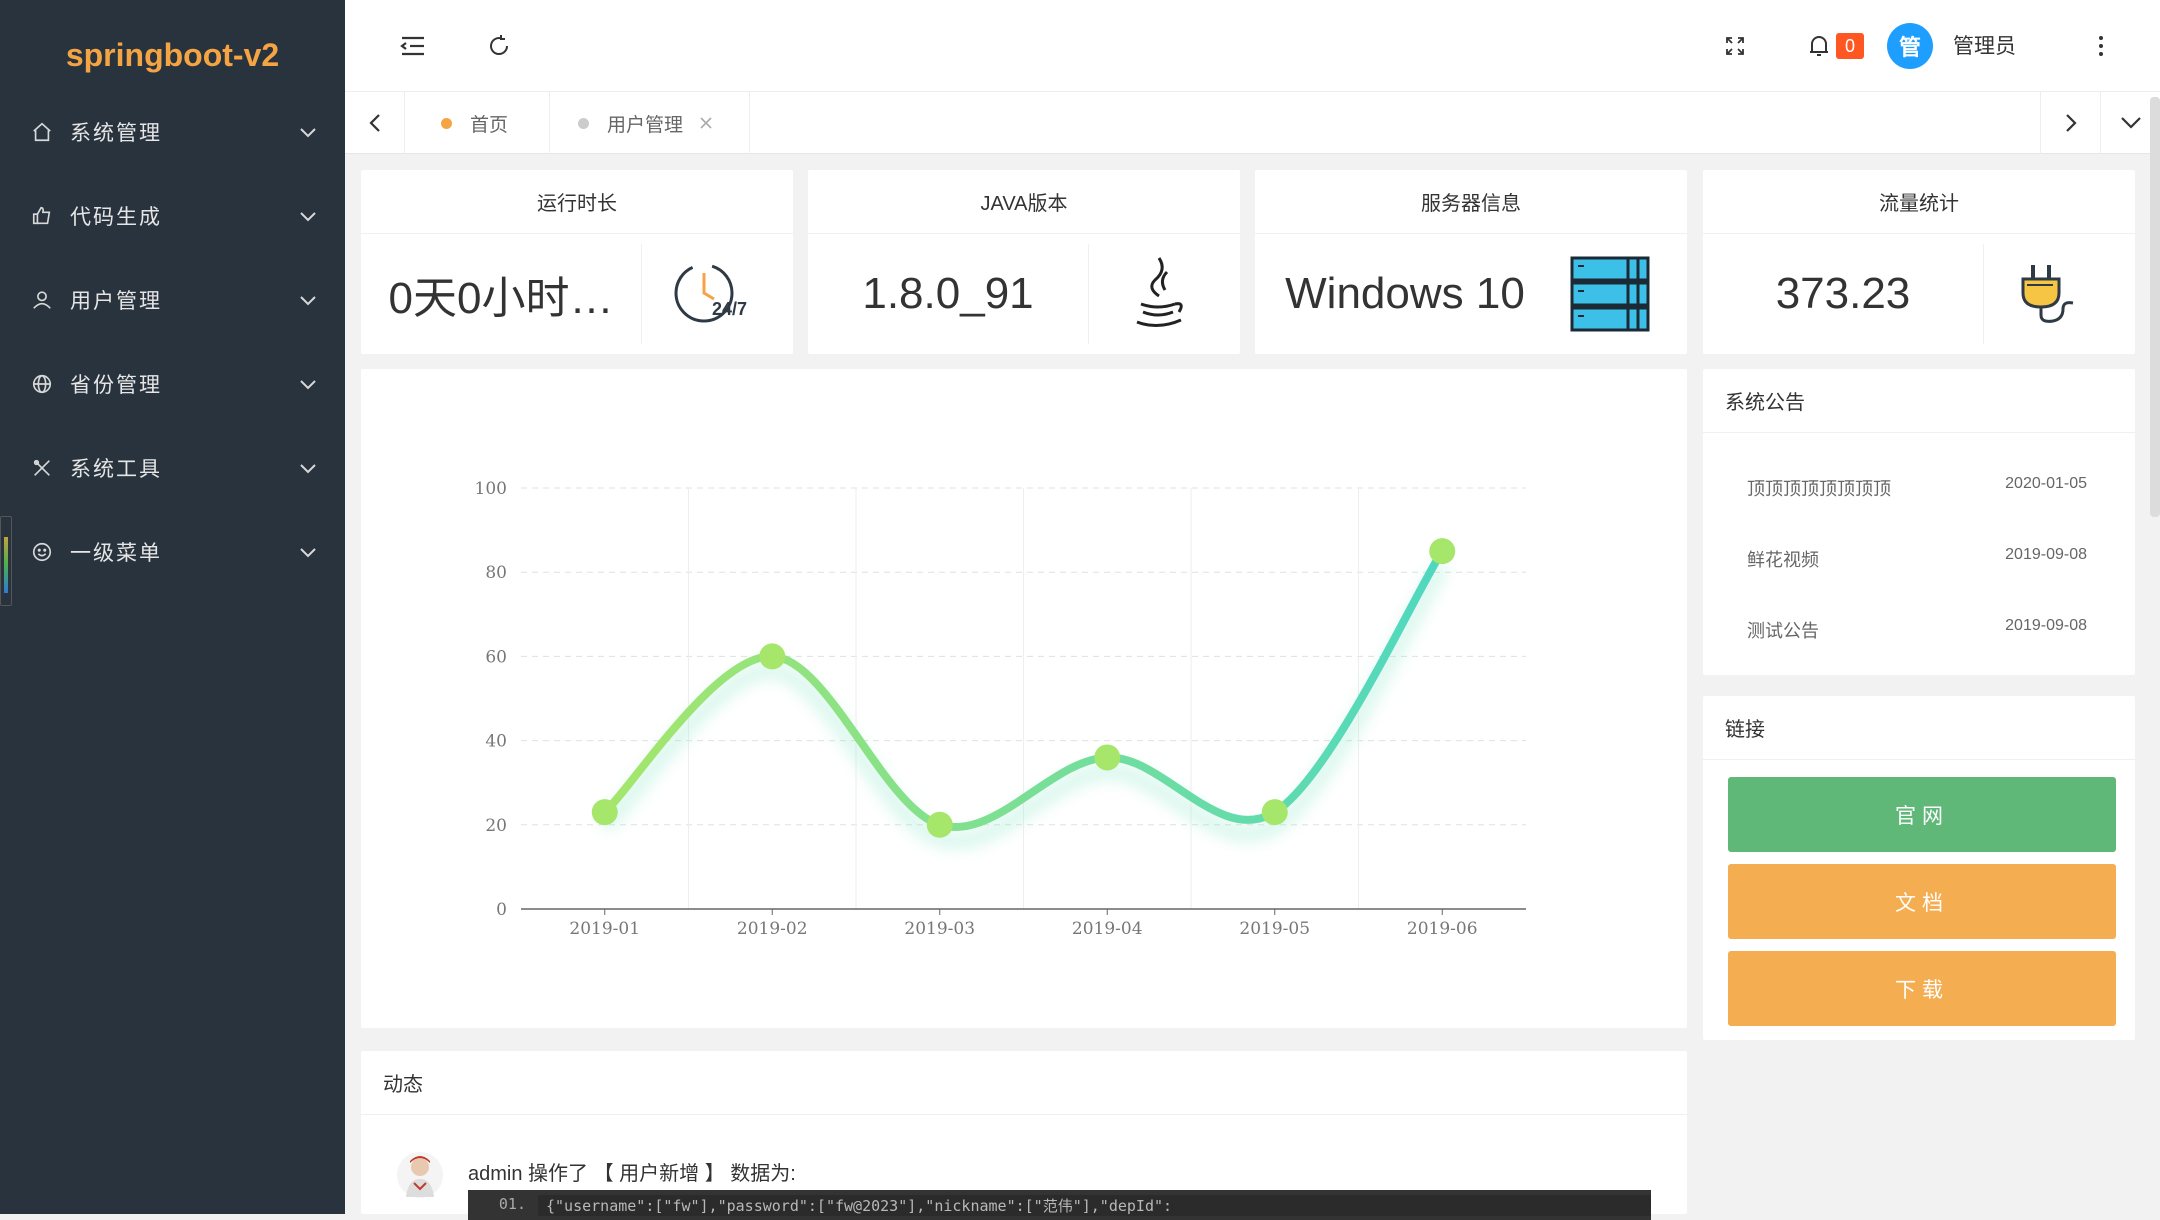 Image resolution: width=2160 pixels, height=1220 pixels. What do you see at coordinates (706, 123) in the screenshot?
I see `close-icon` at bounding box center [706, 123].